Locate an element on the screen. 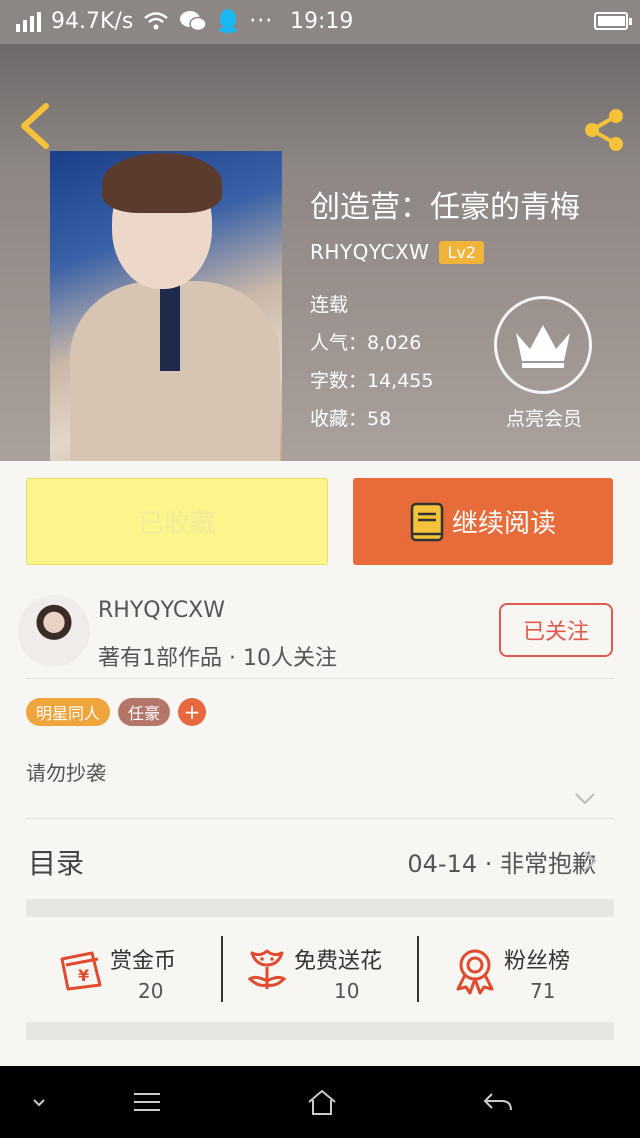 The image size is (640, 1138). battery-icon is located at coordinates (613, 21).